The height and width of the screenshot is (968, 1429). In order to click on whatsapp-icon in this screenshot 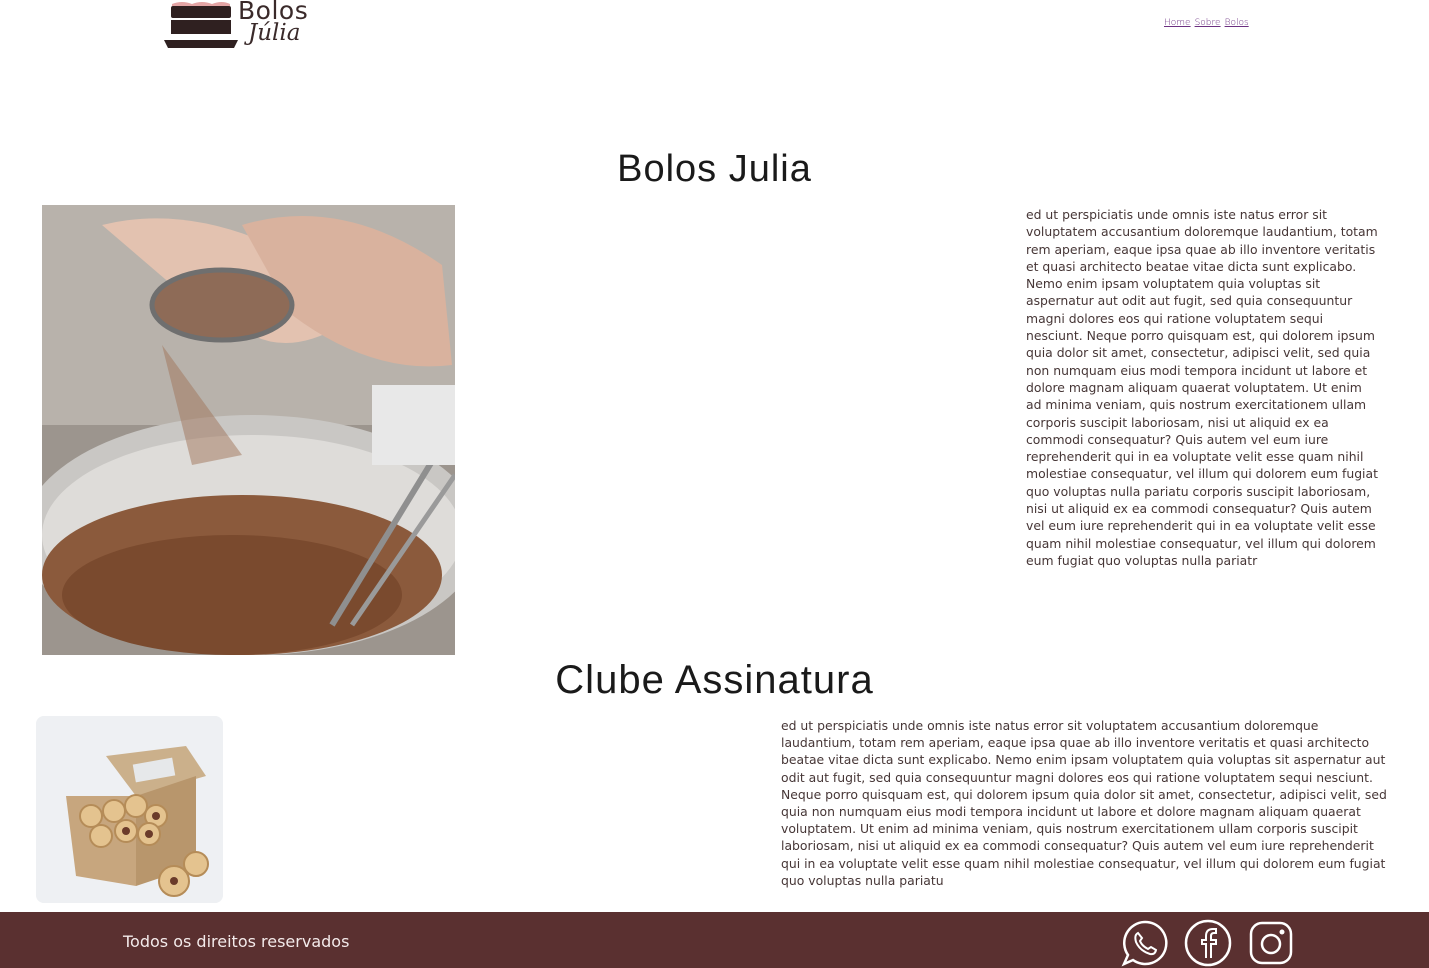, I will do `click(1145, 943)`.